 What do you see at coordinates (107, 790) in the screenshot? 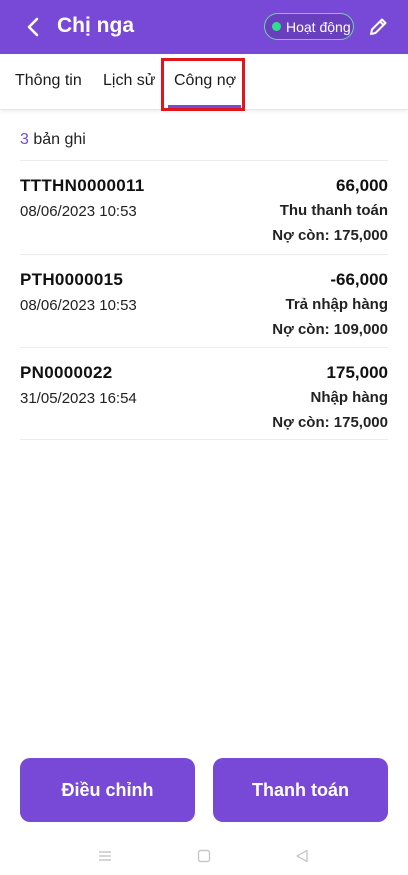
I see `adjust-button: Điều chỉnh` at bounding box center [107, 790].